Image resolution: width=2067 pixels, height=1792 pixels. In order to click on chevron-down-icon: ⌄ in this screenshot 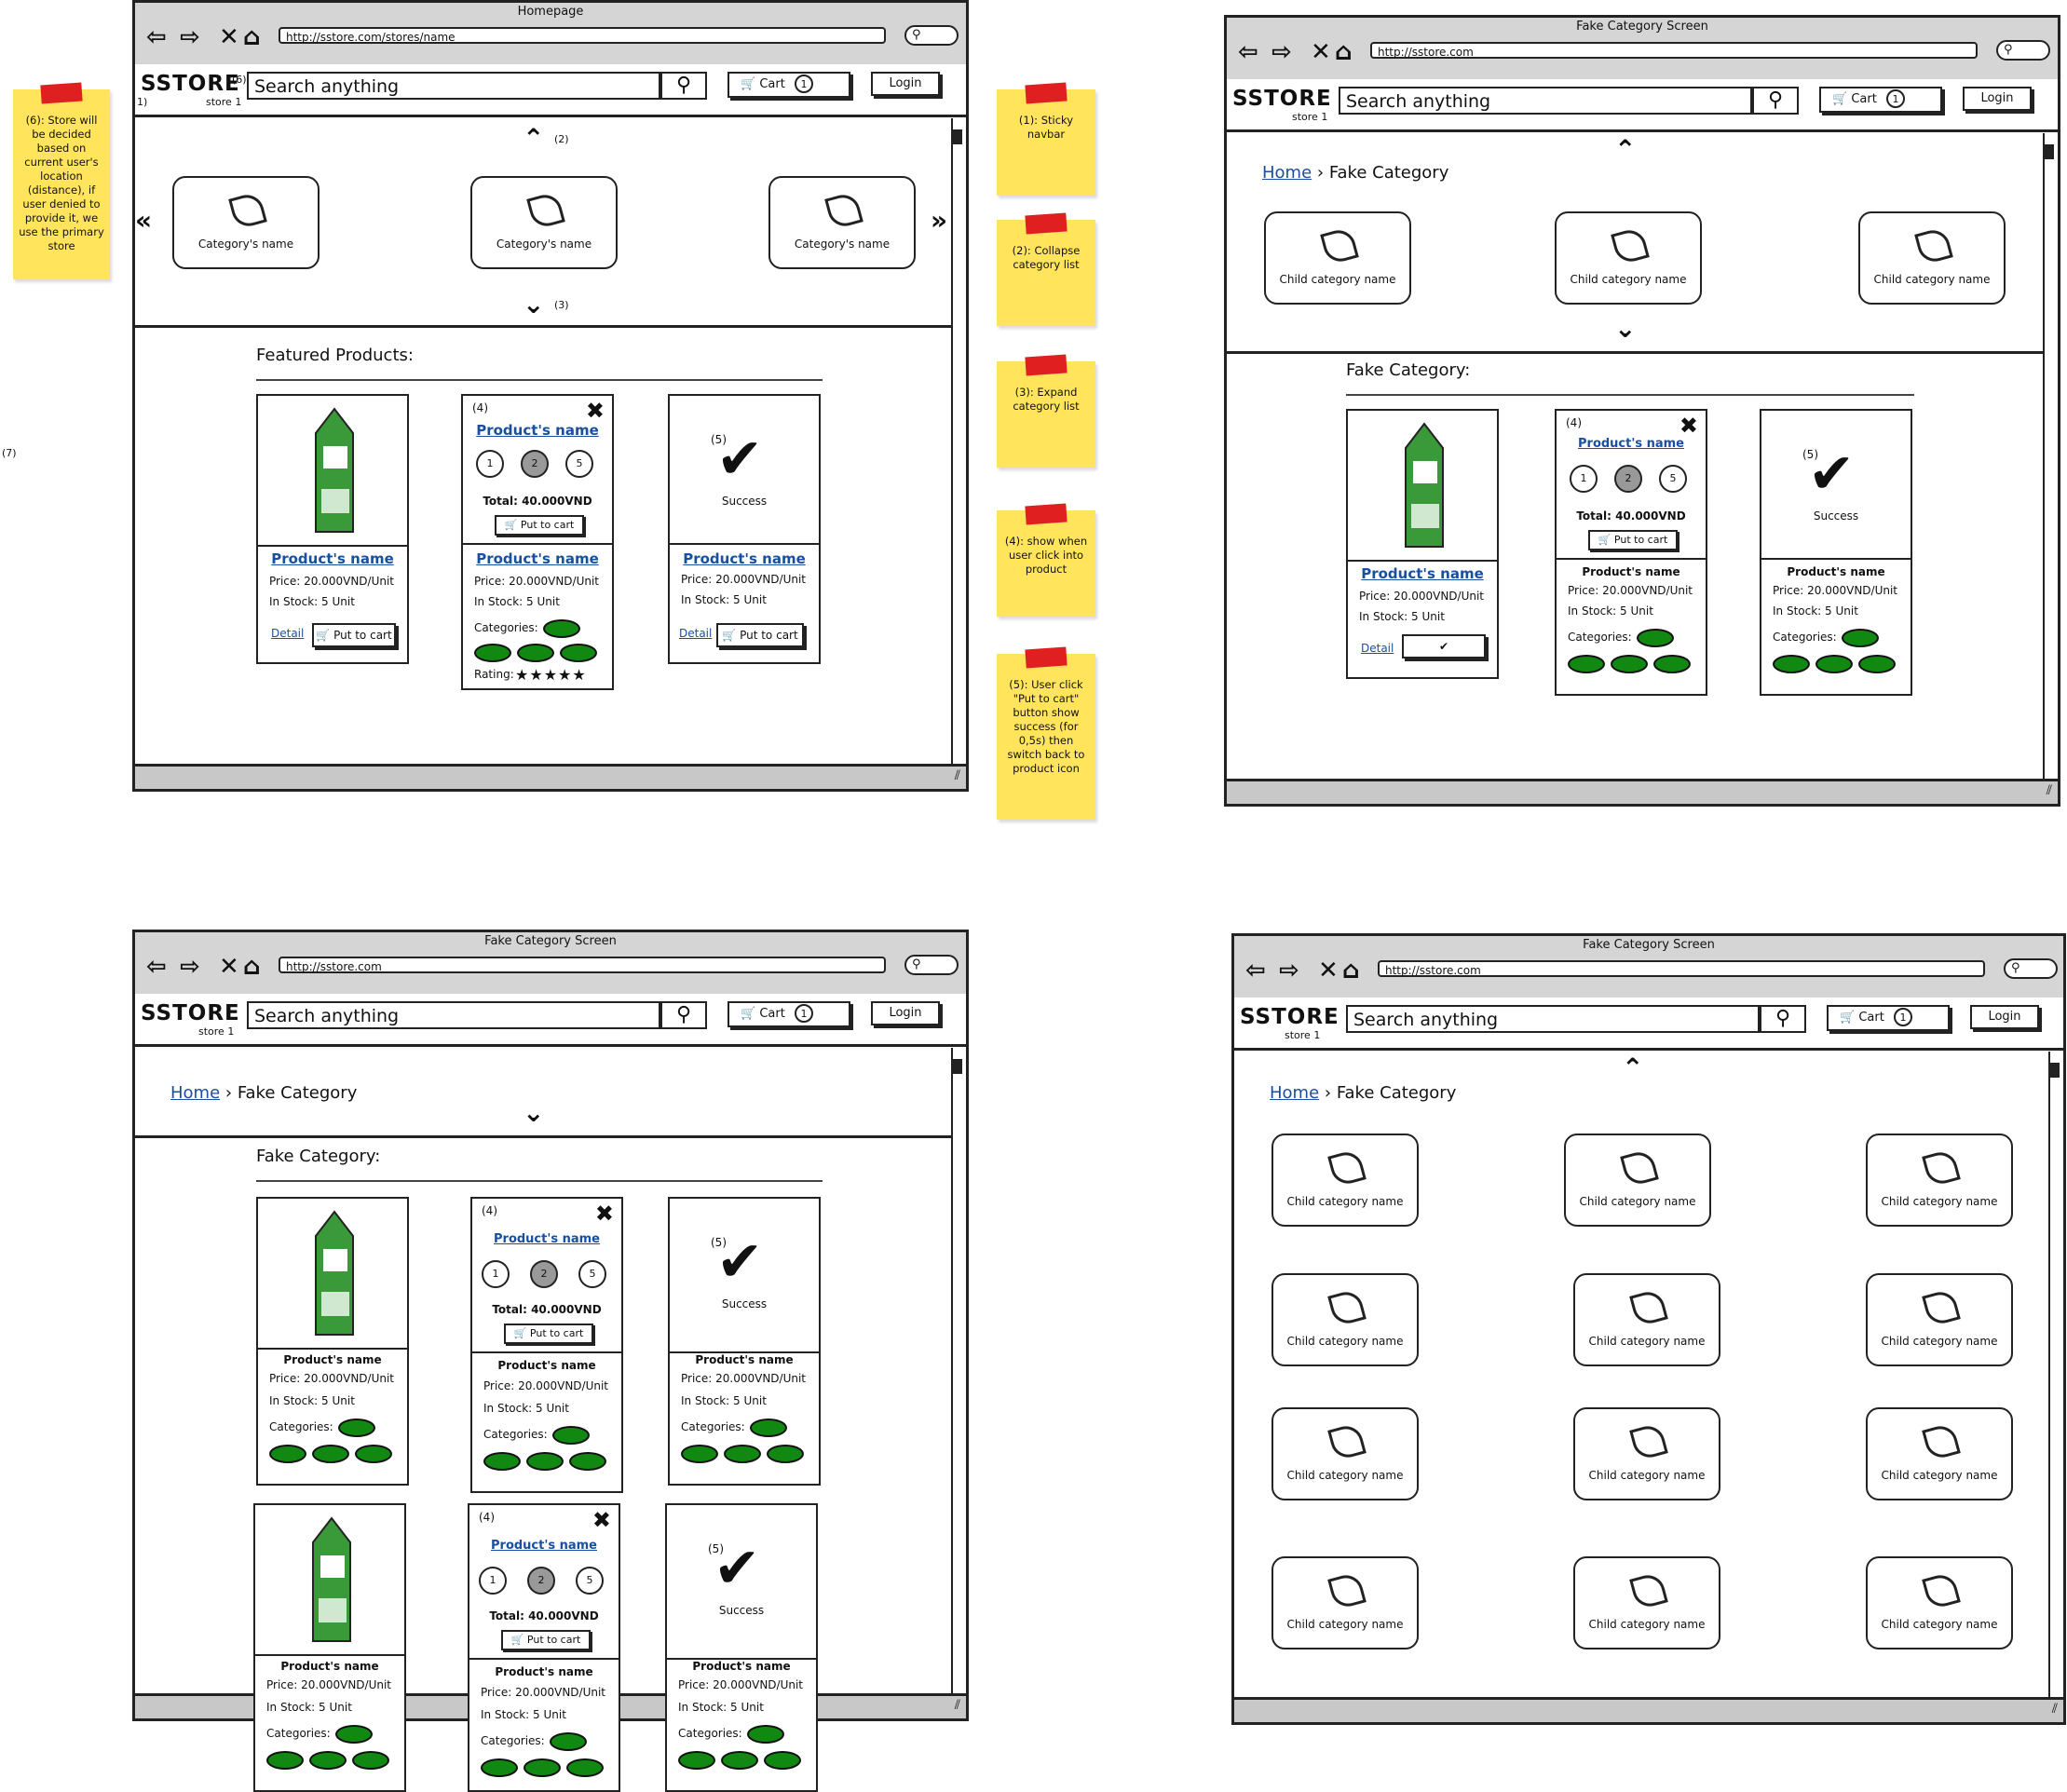, I will do `click(534, 305)`.